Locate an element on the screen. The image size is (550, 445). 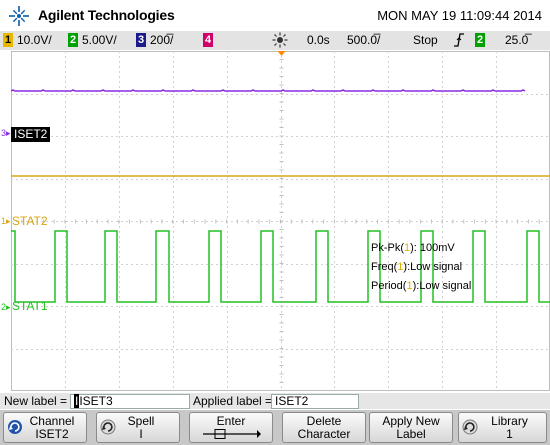
run-state: Stop is located at coordinates (425, 40).